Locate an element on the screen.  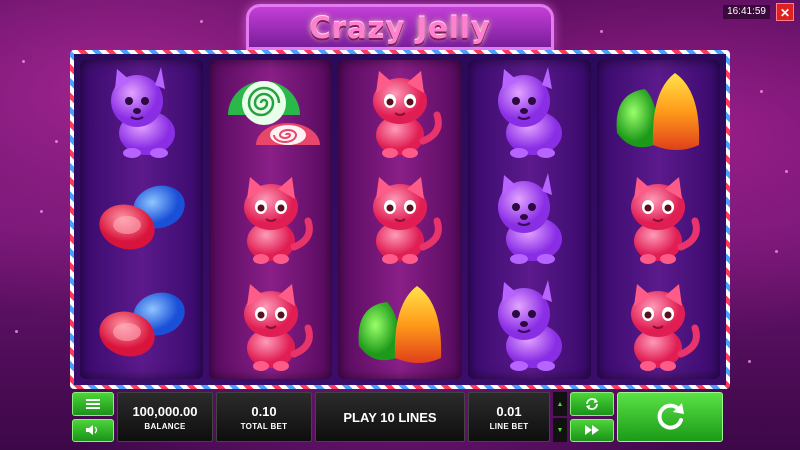
line-bet-stepper: ▲ ▼ is located at coordinates (560, 417).